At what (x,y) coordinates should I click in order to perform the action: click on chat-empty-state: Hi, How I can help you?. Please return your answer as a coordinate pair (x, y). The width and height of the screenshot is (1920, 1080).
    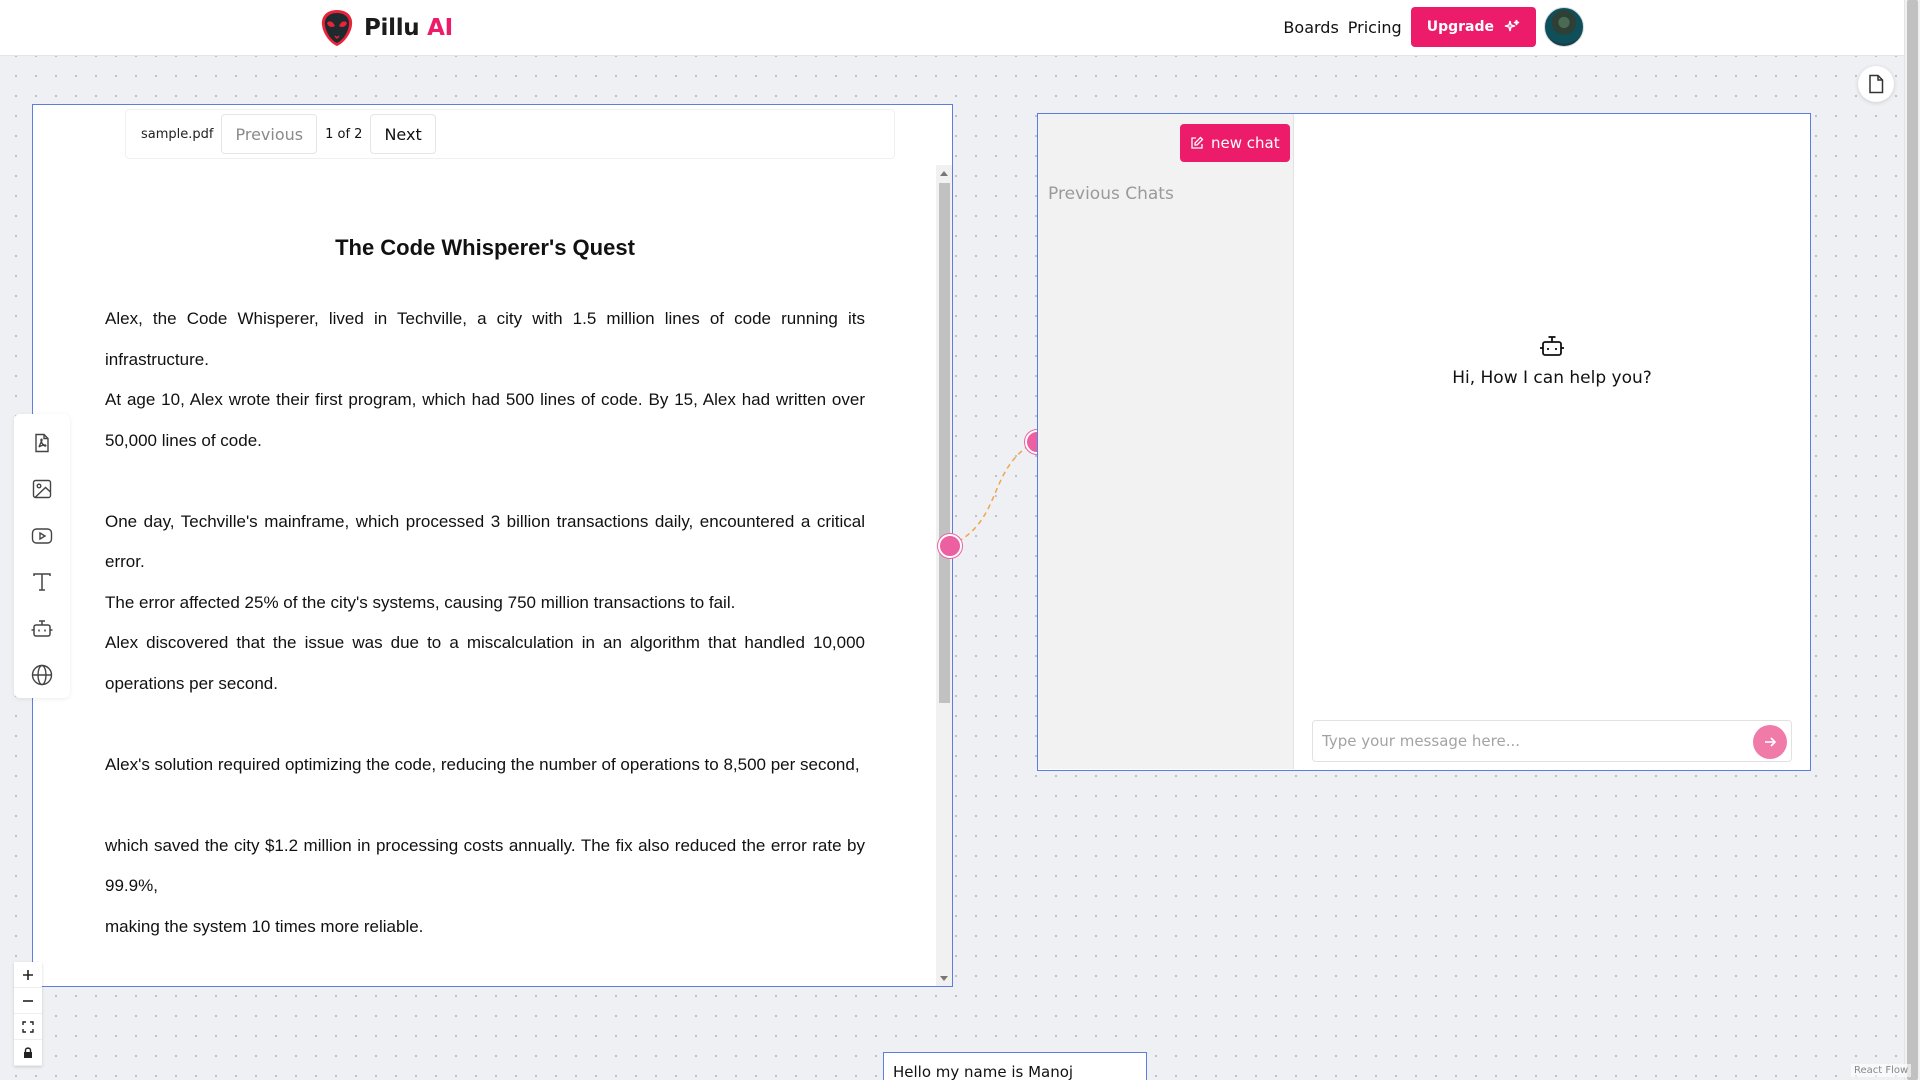
    Looking at the image, I should click on (1552, 361).